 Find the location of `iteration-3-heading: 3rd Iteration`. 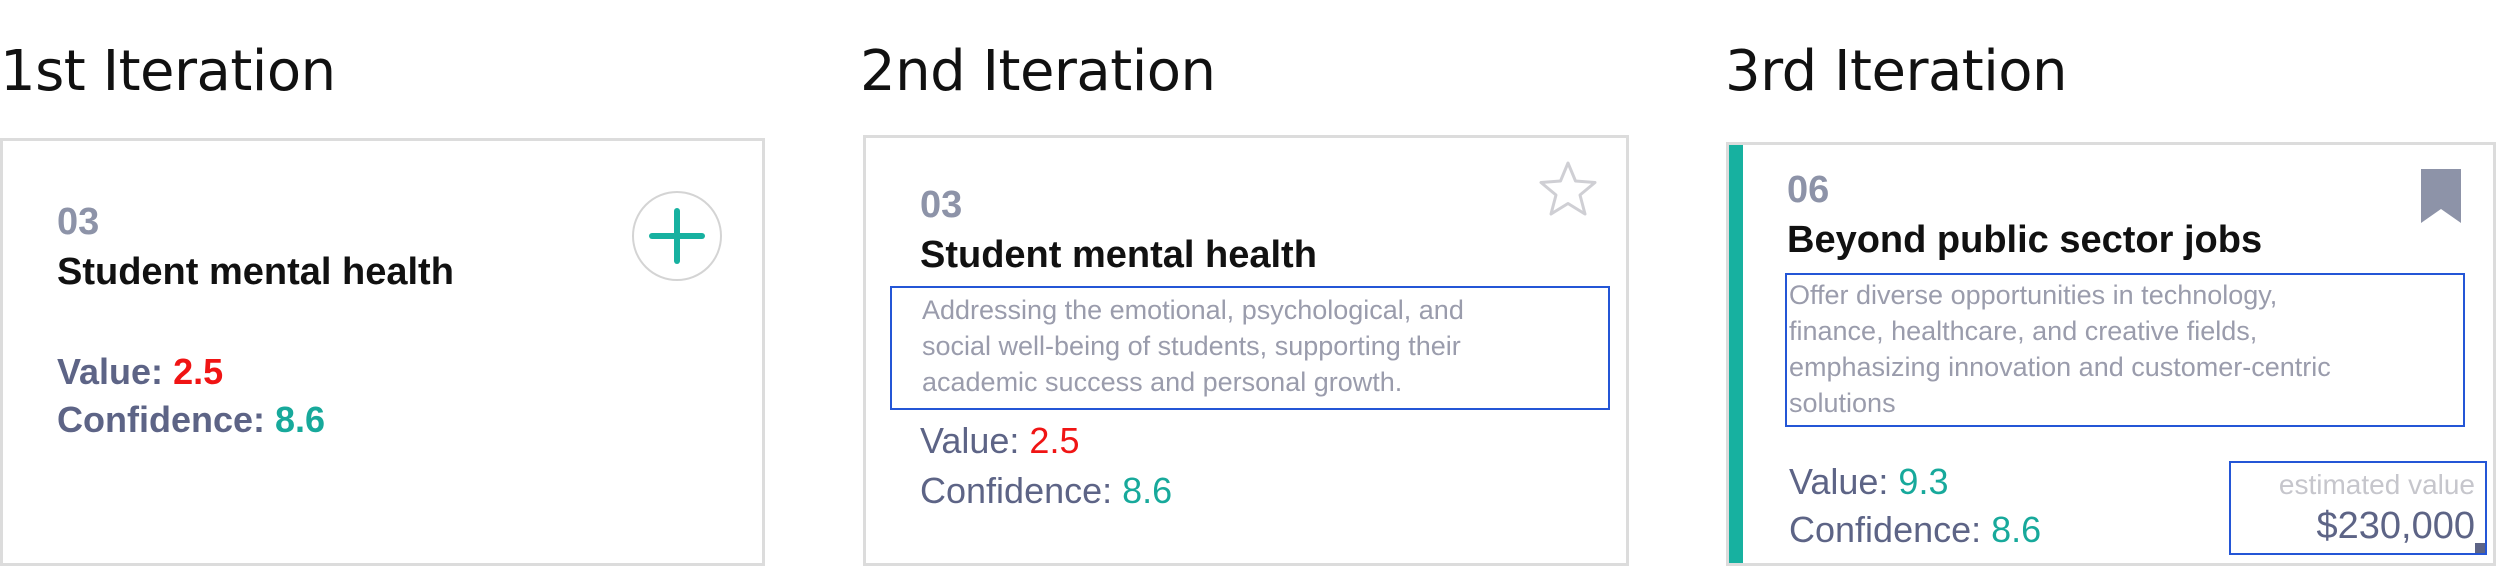

iteration-3-heading: 3rd Iteration is located at coordinates (1896, 71).